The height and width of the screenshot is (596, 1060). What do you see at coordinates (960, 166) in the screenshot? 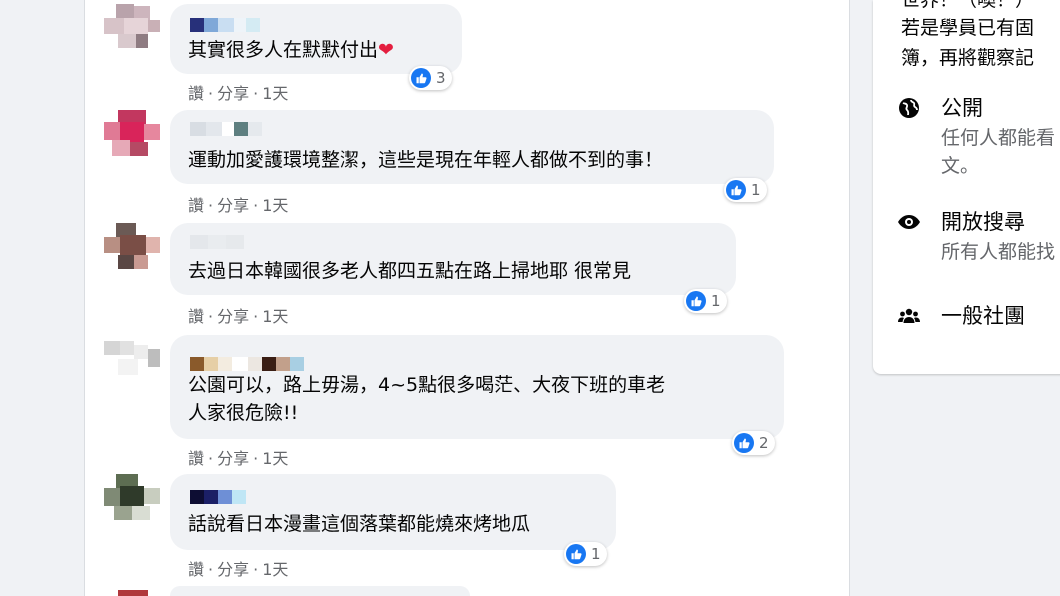
I see `privacy-desc: 文。` at bounding box center [960, 166].